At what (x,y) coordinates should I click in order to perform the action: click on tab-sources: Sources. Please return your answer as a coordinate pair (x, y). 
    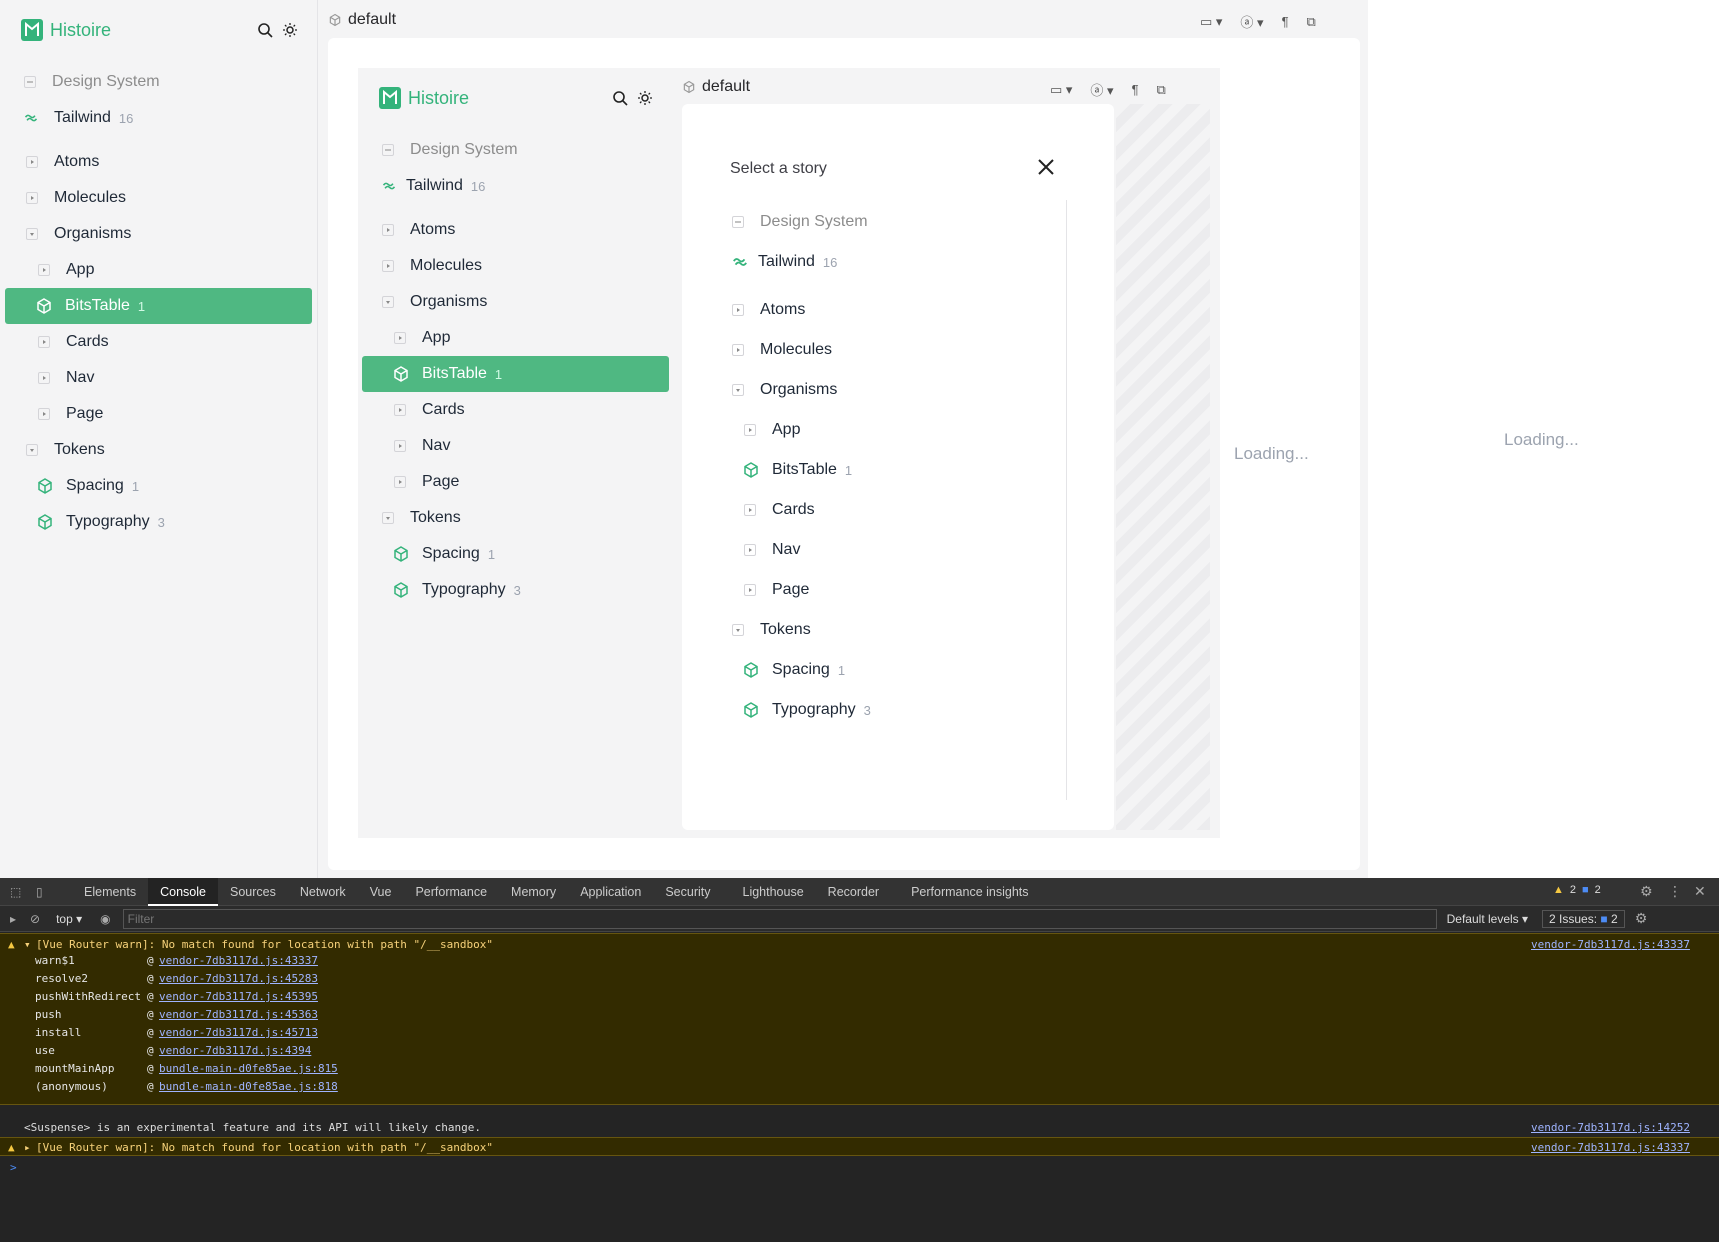
    Looking at the image, I should click on (253, 892).